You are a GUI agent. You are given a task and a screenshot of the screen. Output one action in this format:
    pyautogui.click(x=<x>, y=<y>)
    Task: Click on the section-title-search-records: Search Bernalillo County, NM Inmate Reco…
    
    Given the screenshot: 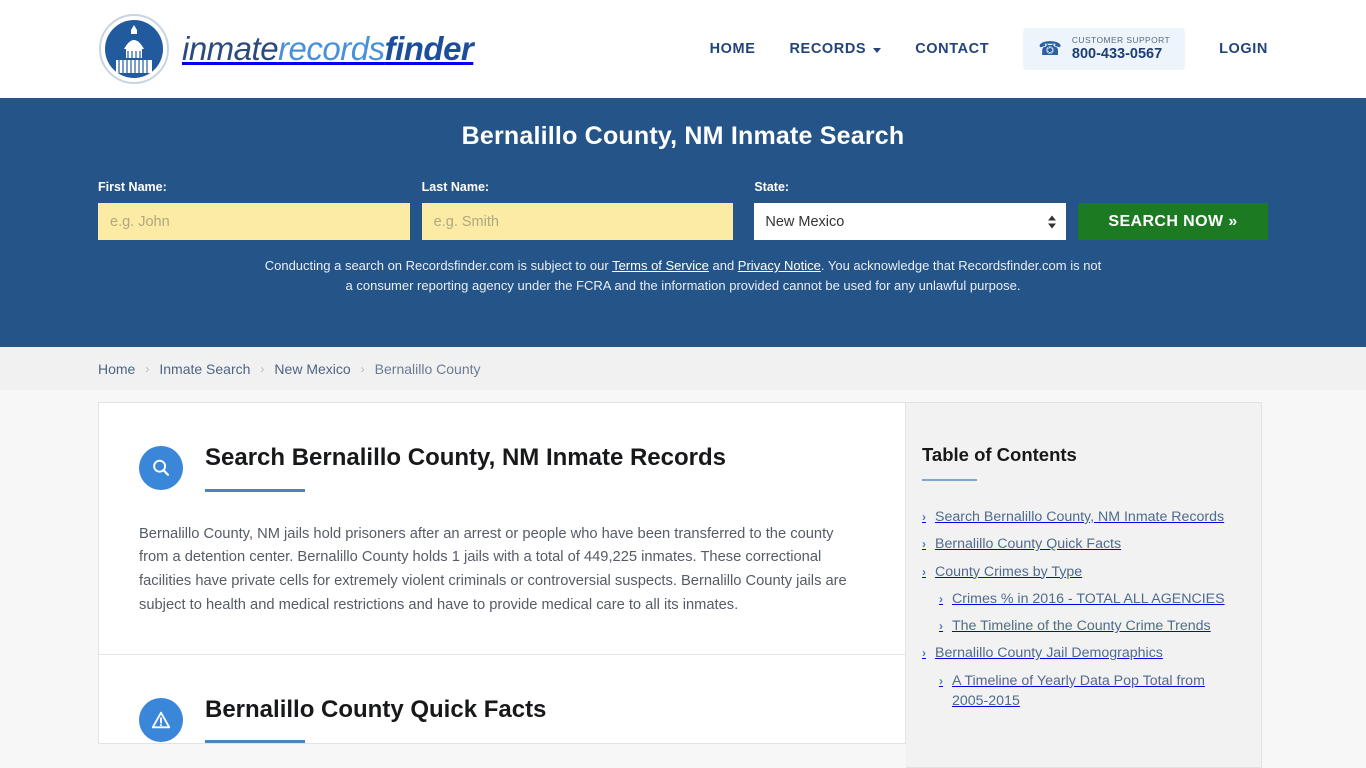 What is the action you would take?
    pyautogui.click(x=466, y=457)
    